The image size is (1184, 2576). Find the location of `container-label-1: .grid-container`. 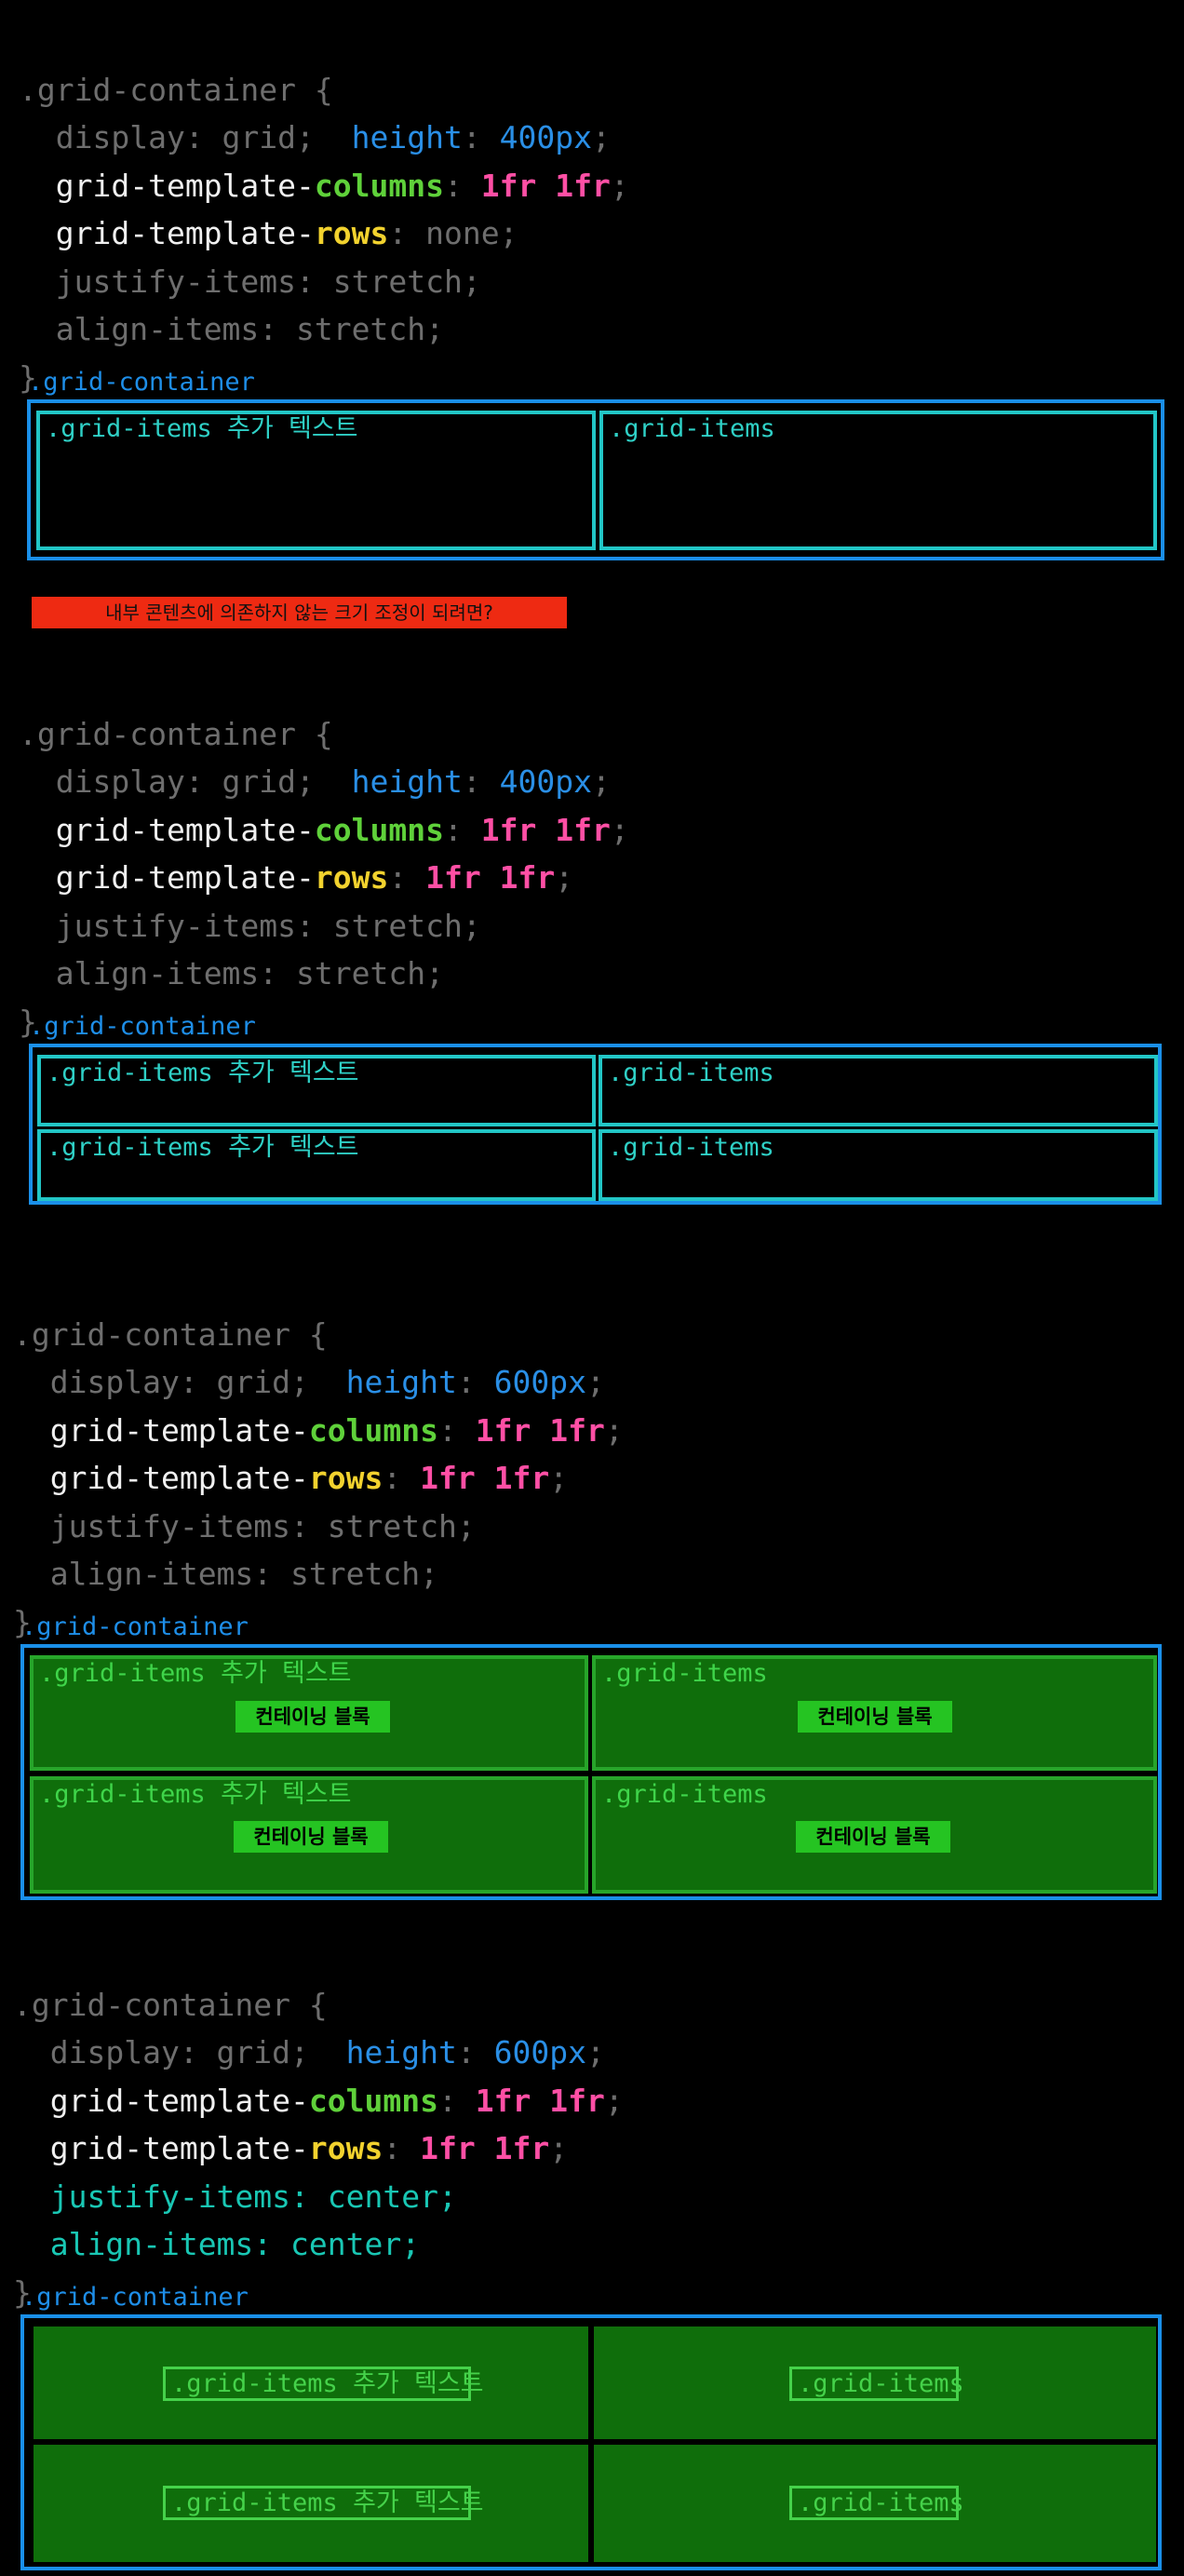

container-label-1: .grid-container is located at coordinates (141, 382).